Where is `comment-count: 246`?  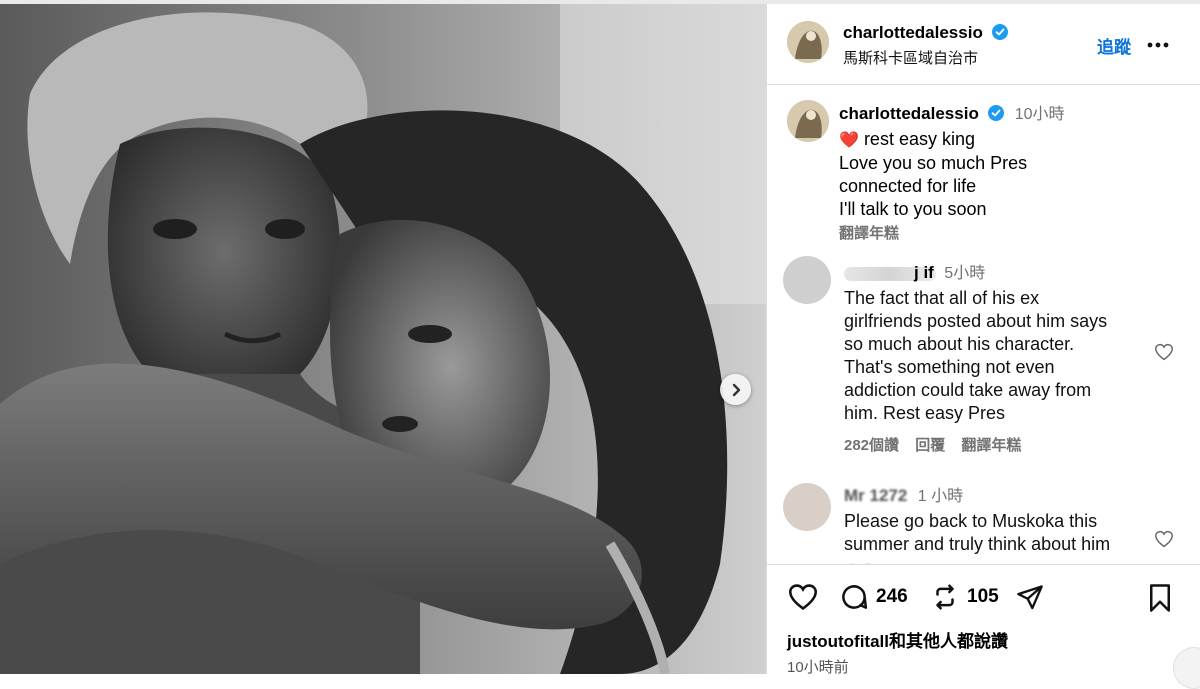 comment-count: 246 is located at coordinates (892, 596).